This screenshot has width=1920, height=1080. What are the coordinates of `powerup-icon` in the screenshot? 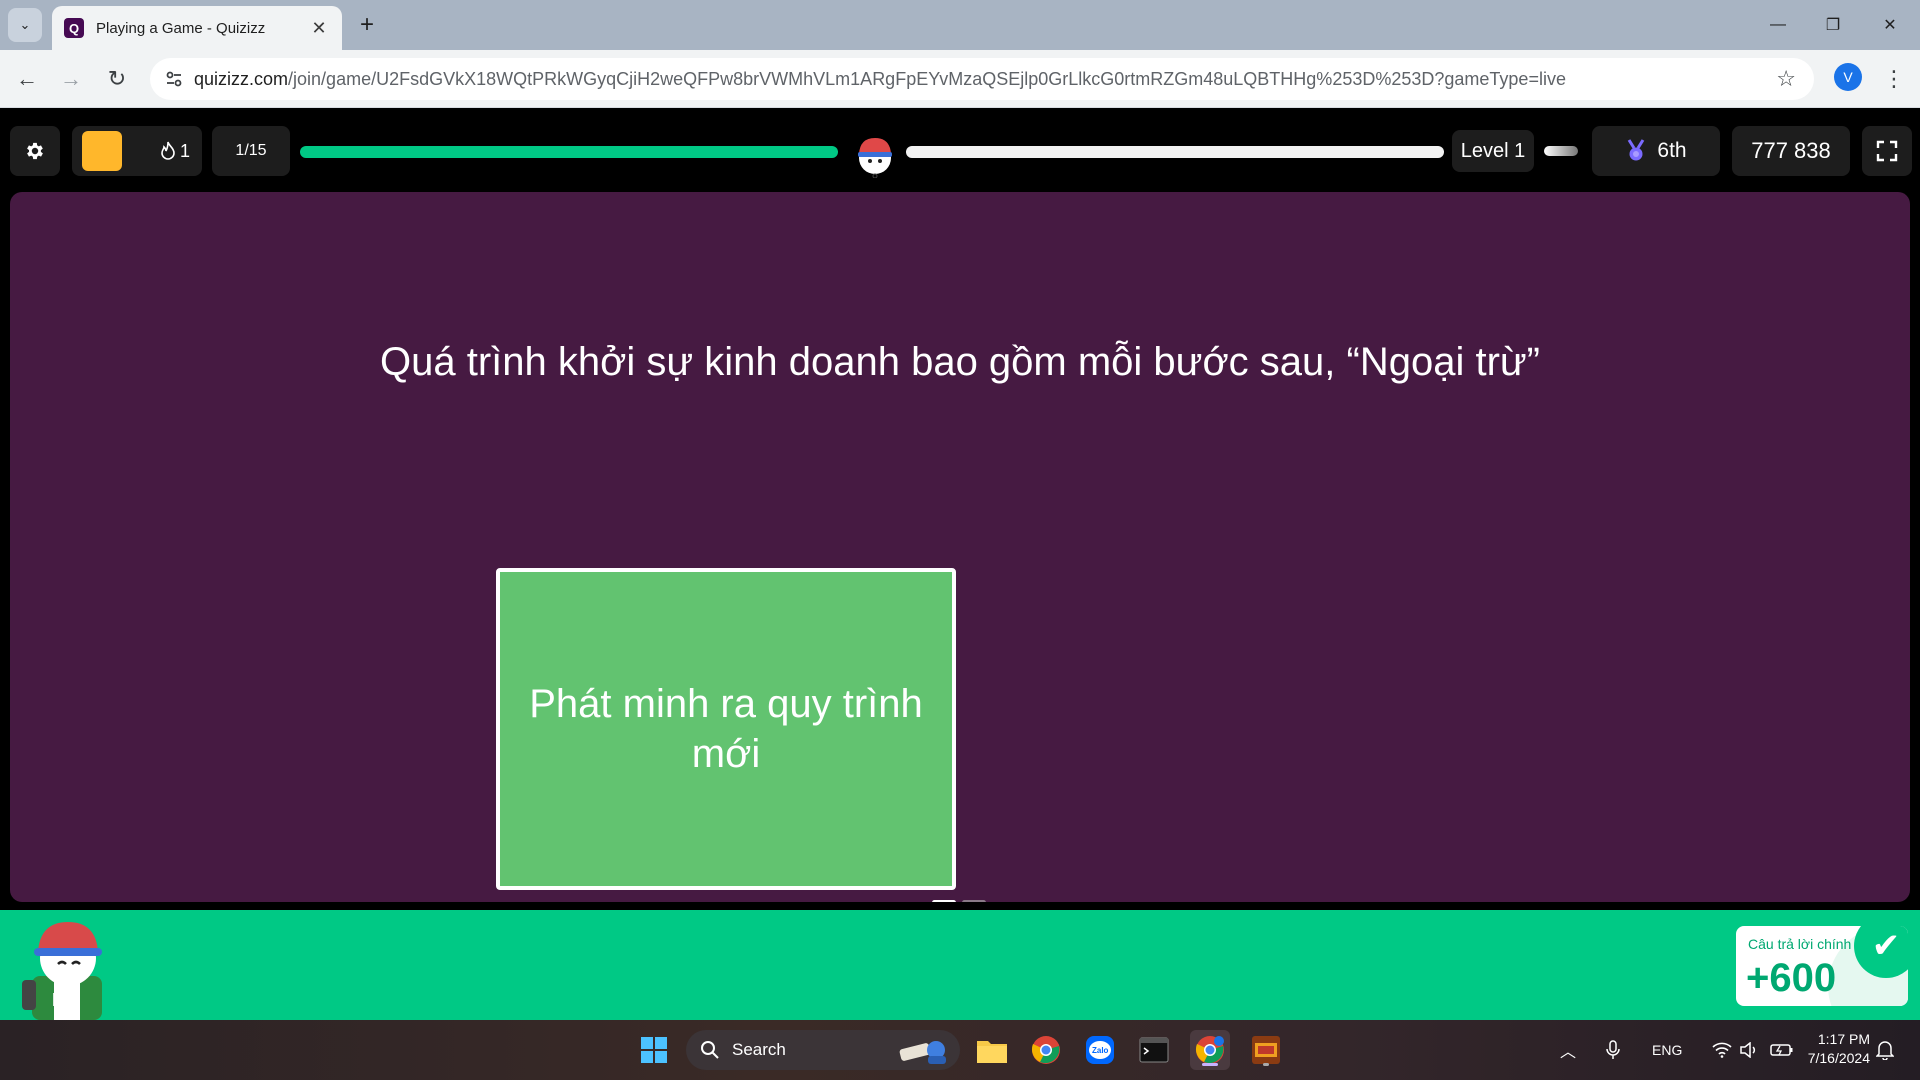 It's located at (102, 151).